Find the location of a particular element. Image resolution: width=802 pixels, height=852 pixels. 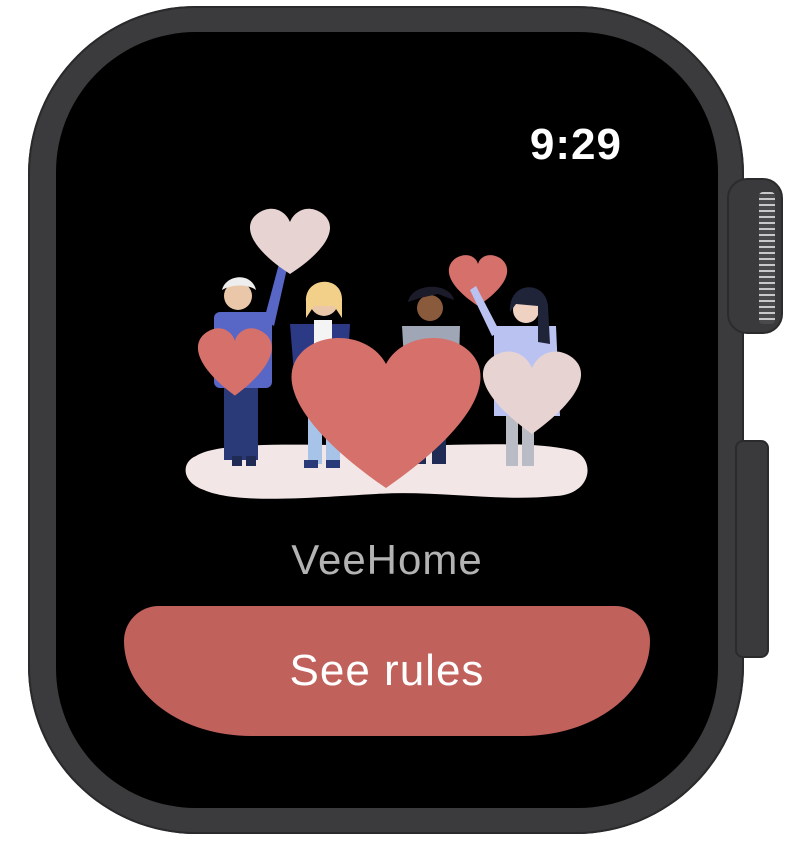

side-button is located at coordinates (752, 549).